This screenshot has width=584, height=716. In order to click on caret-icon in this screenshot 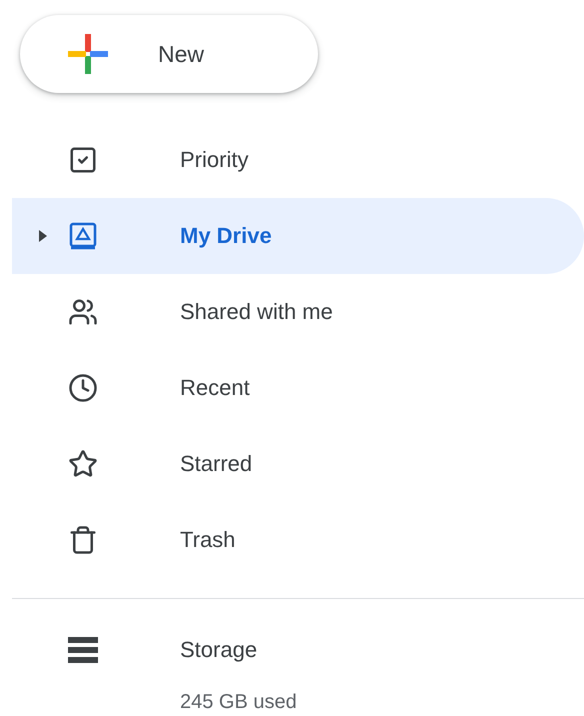, I will do `click(43, 236)`.